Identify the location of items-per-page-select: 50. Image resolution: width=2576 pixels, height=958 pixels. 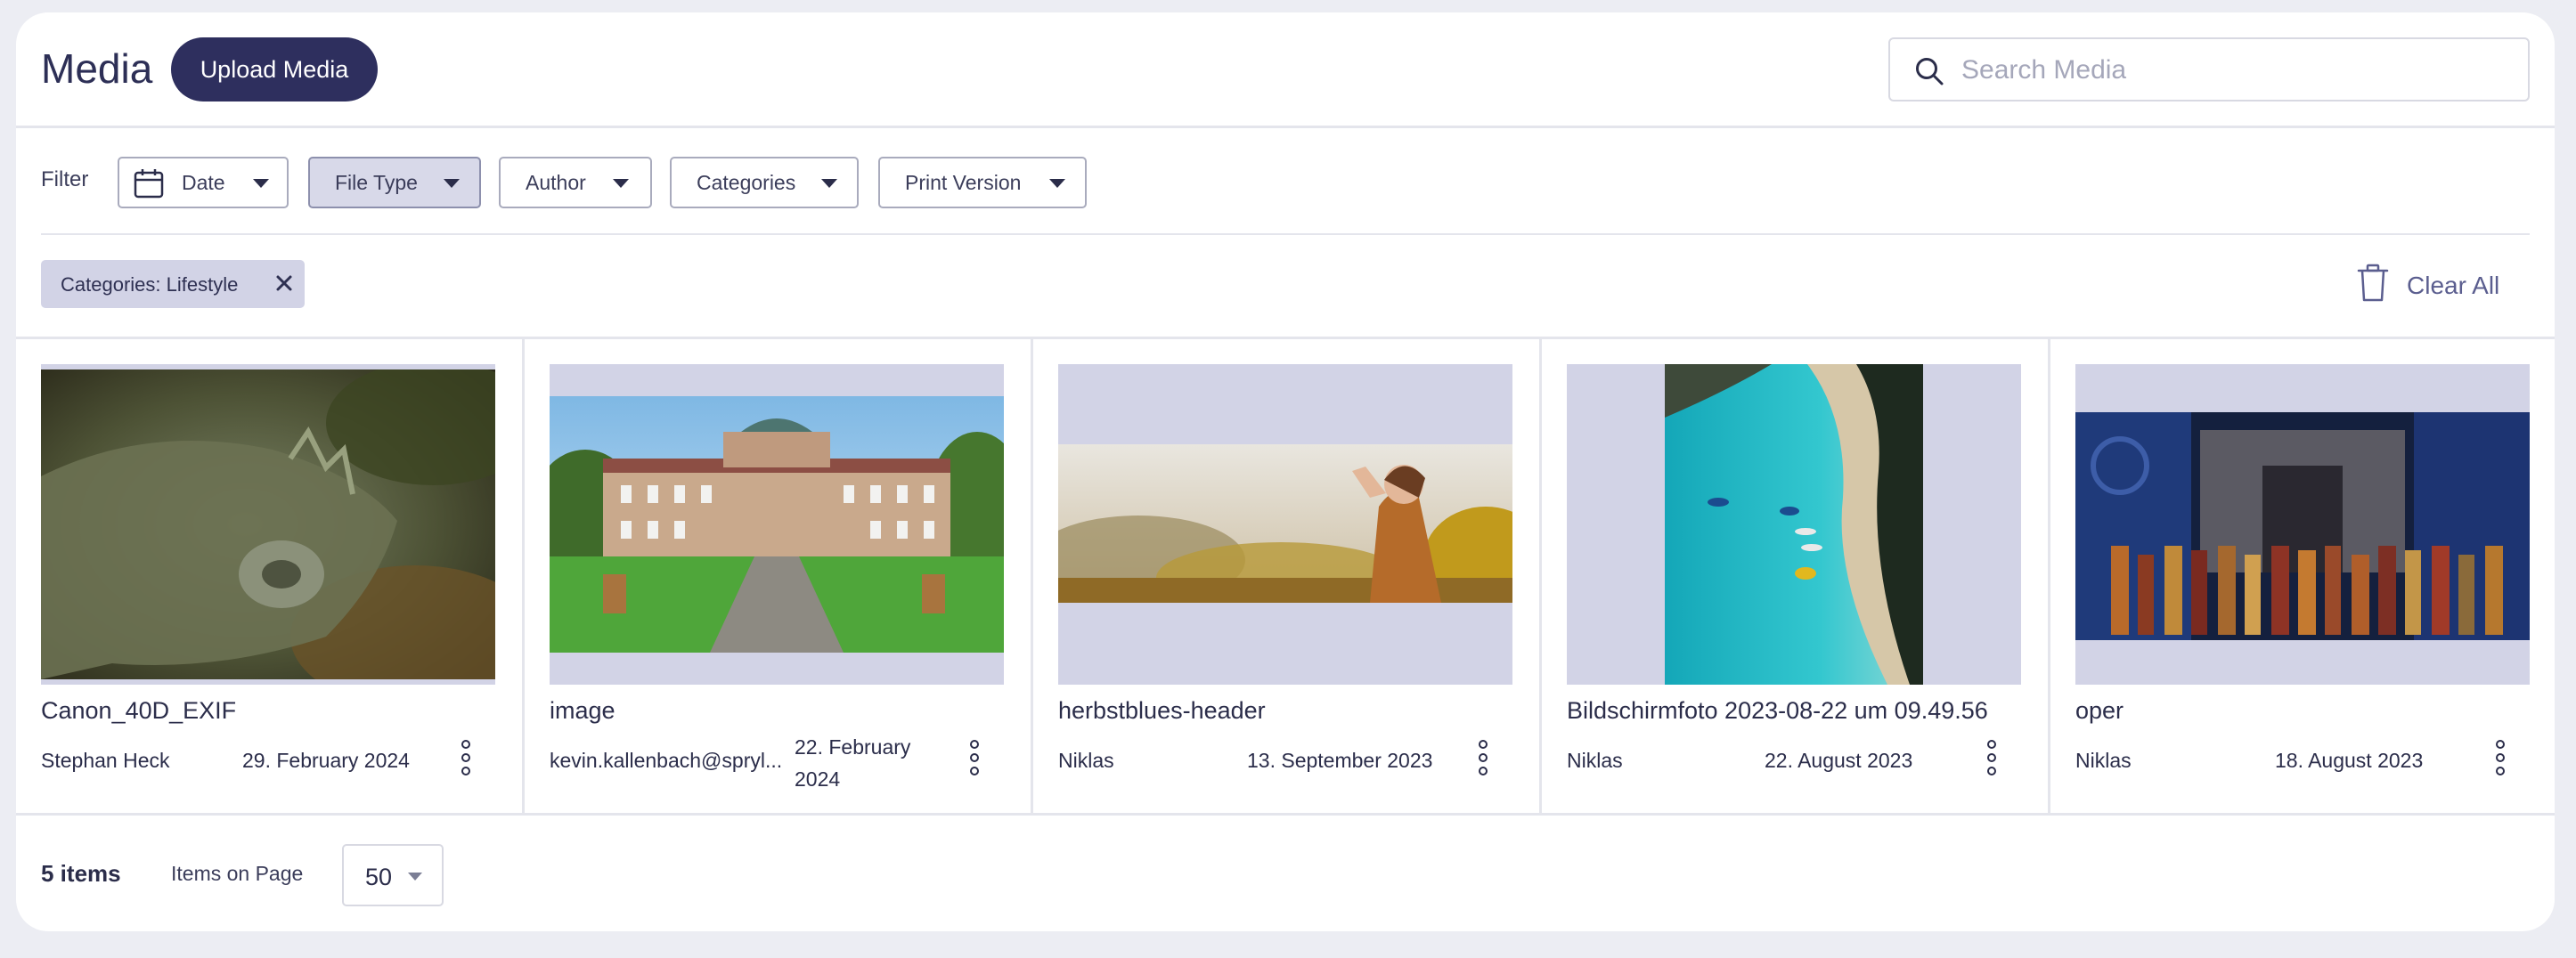
(393, 875).